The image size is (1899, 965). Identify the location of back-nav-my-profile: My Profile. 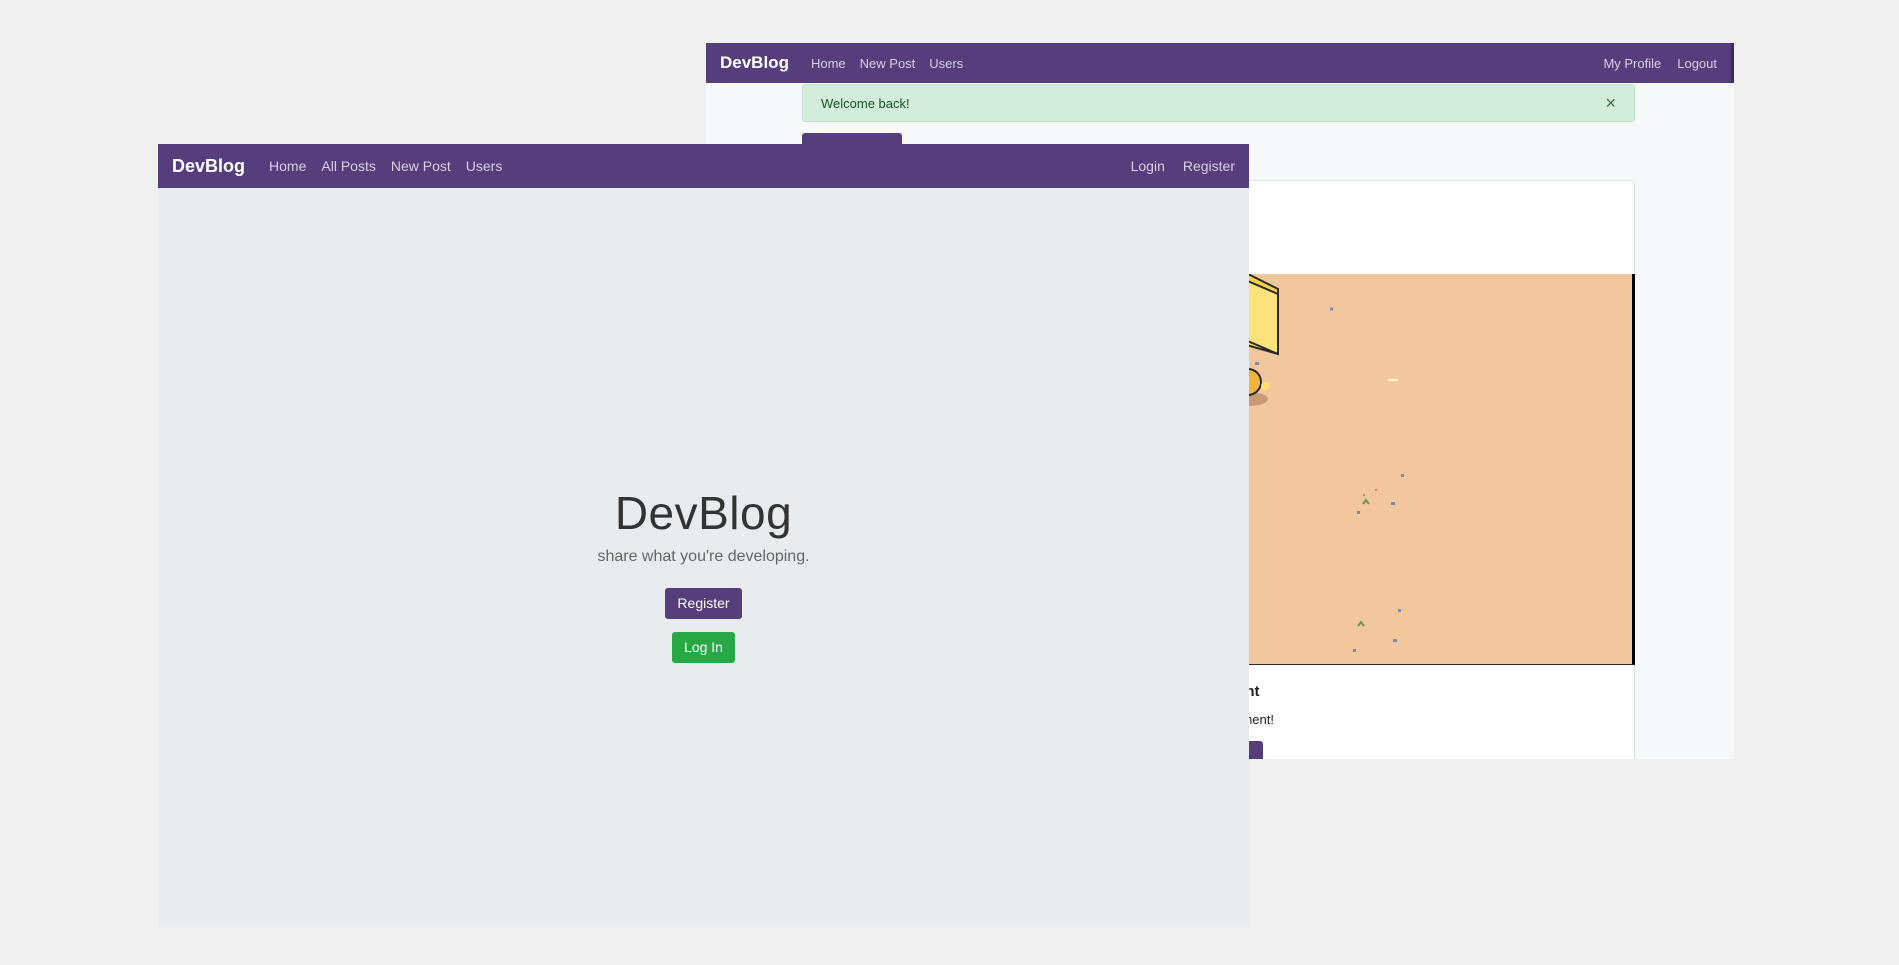
(1632, 63).